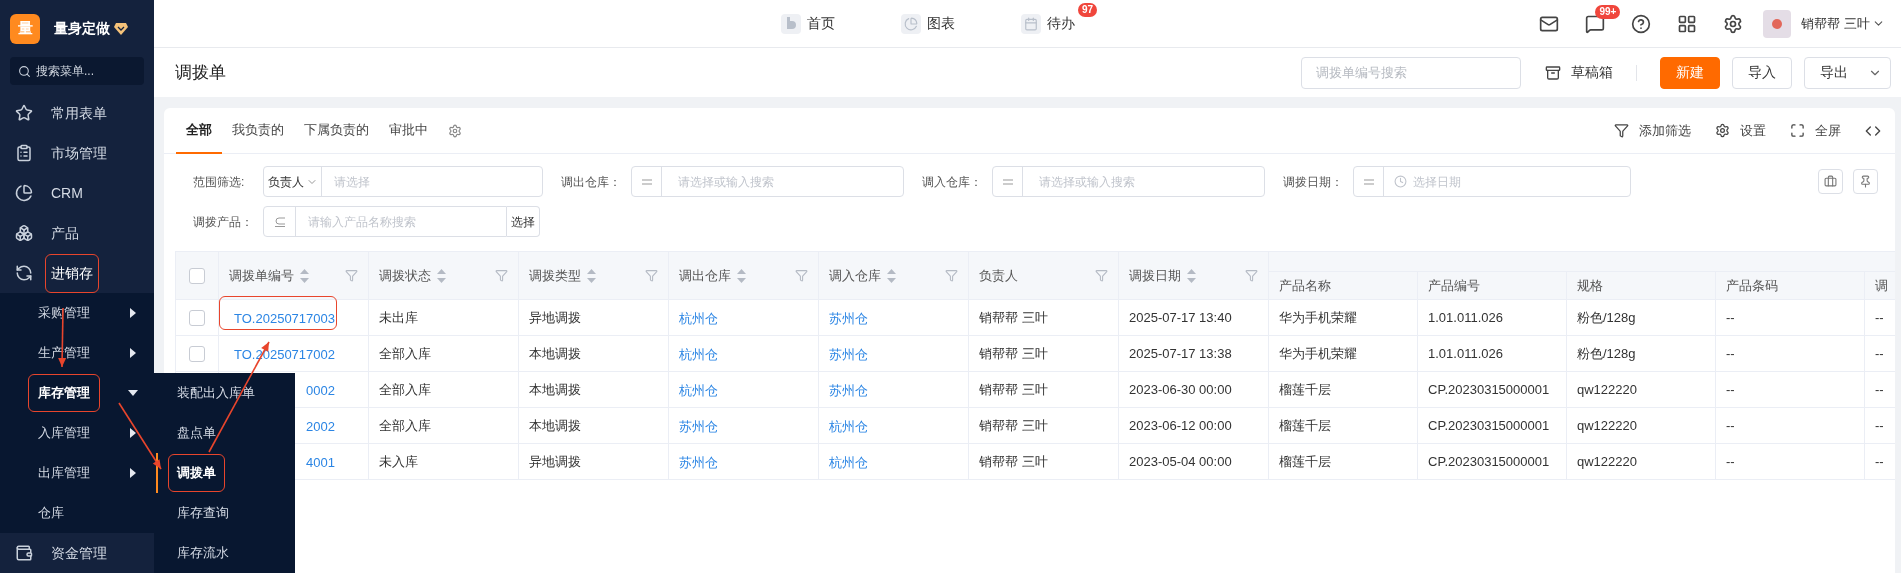 Image resolution: width=1901 pixels, height=573 pixels. What do you see at coordinates (258, 130) in the screenshot?
I see `tab: 我负责的` at bounding box center [258, 130].